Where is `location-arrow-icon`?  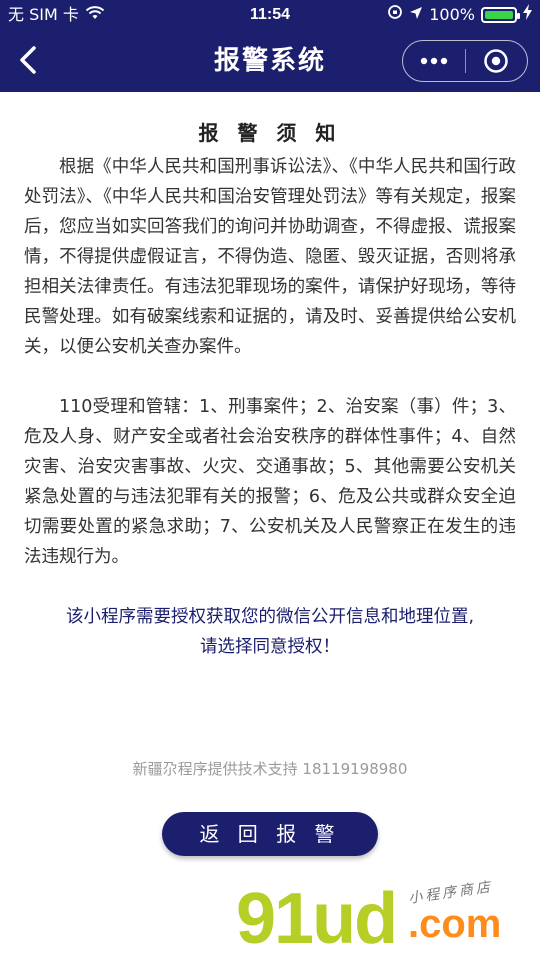
location-arrow-icon is located at coordinates (416, 15).